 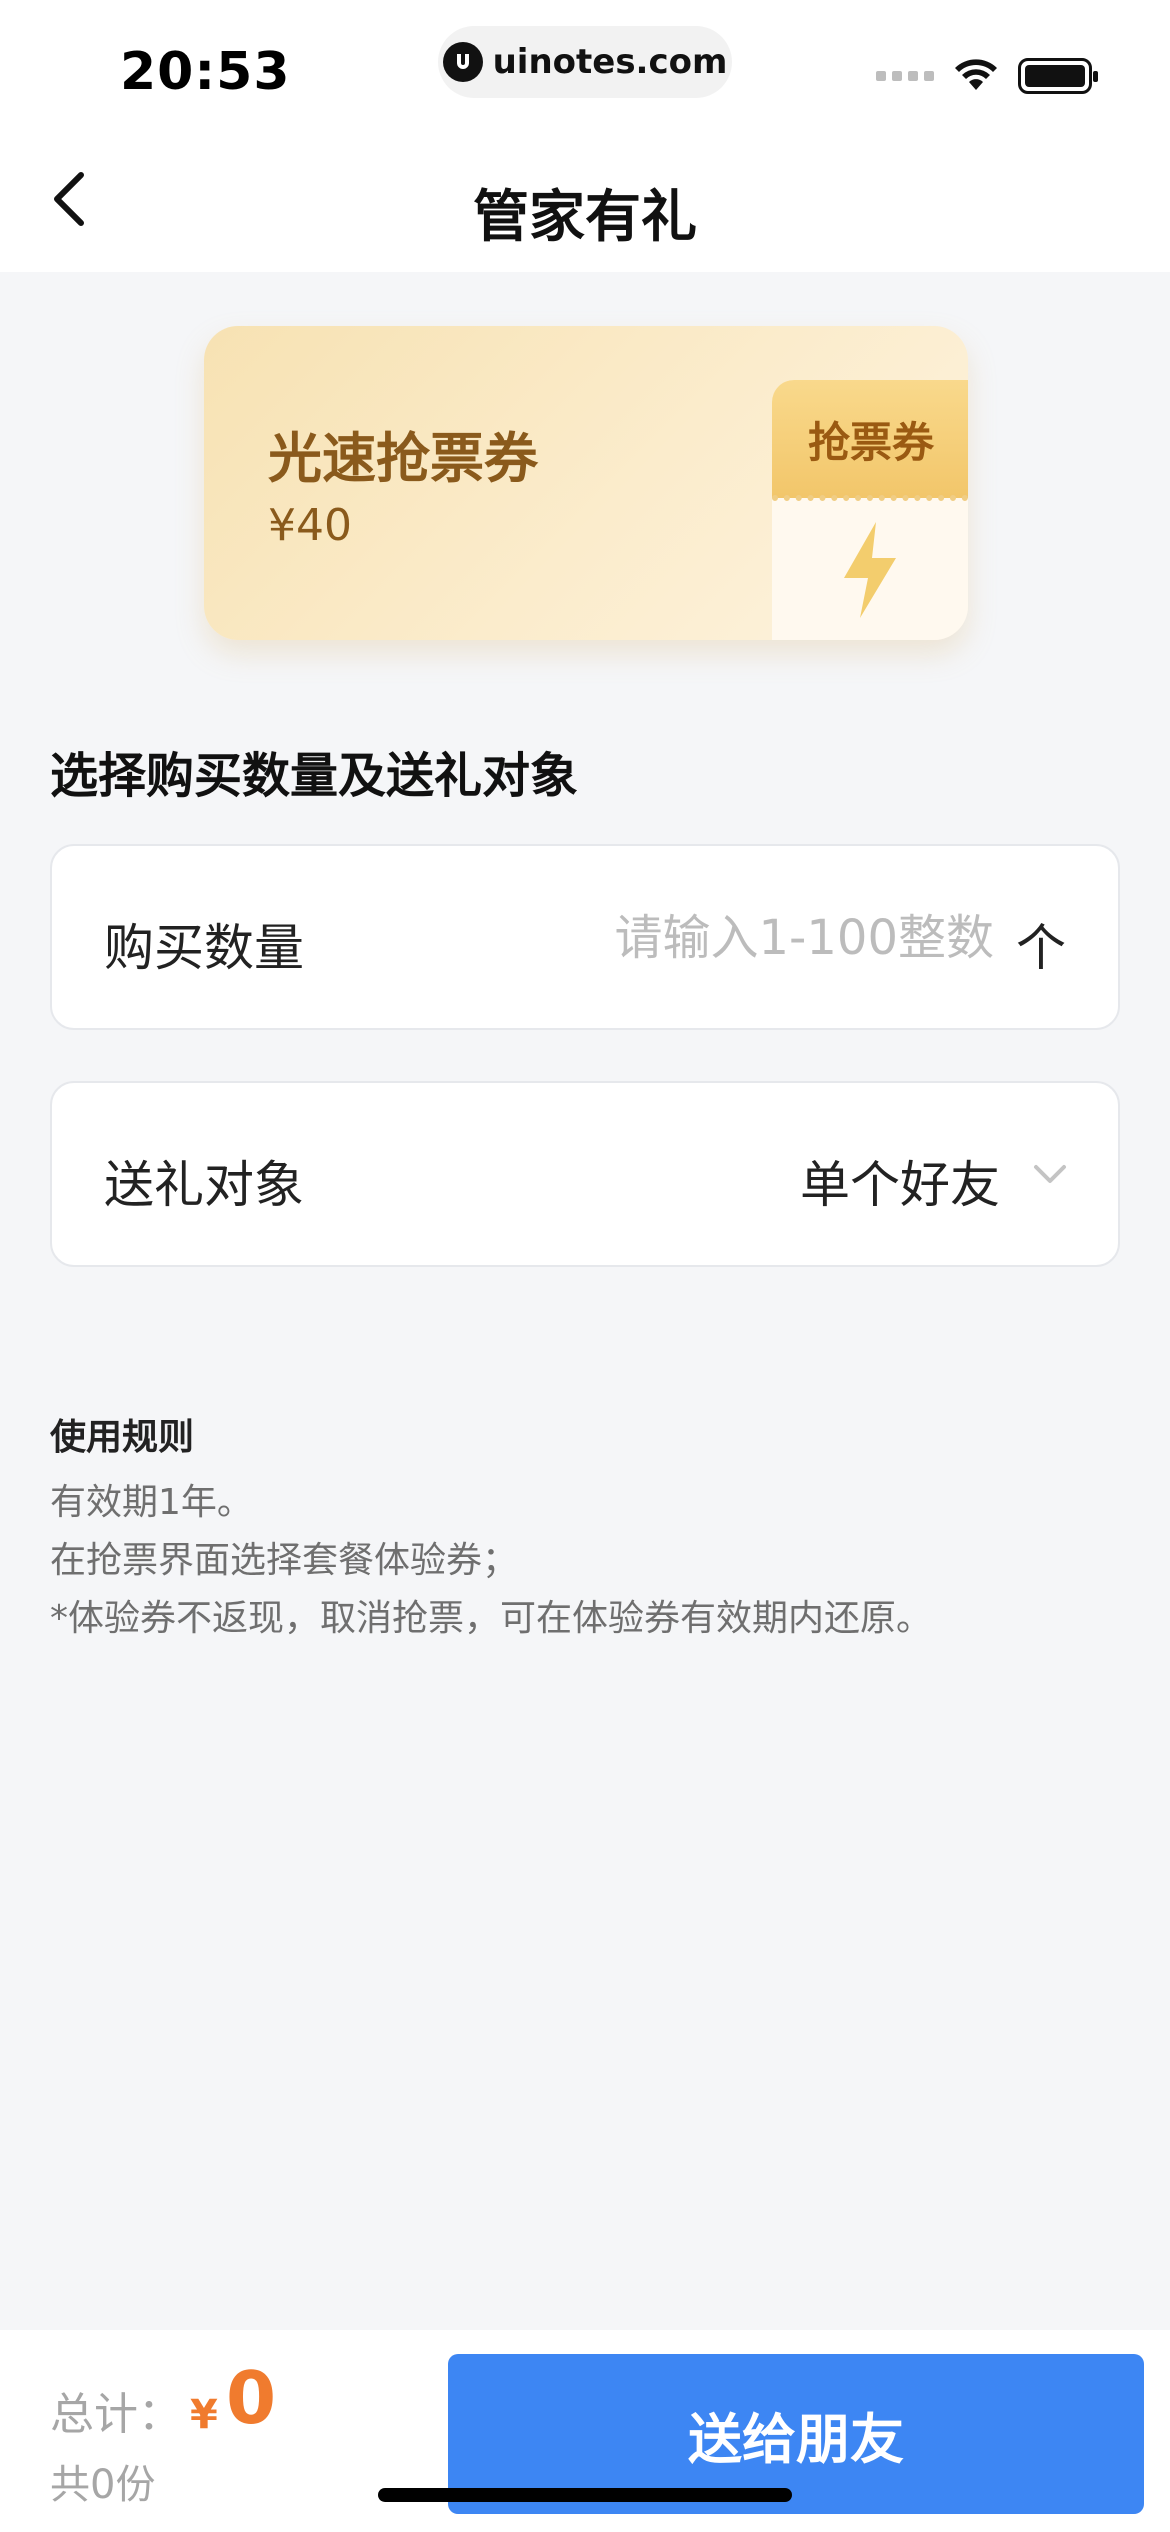 I want to click on coupon-price: ¥40, so click(x=310, y=525).